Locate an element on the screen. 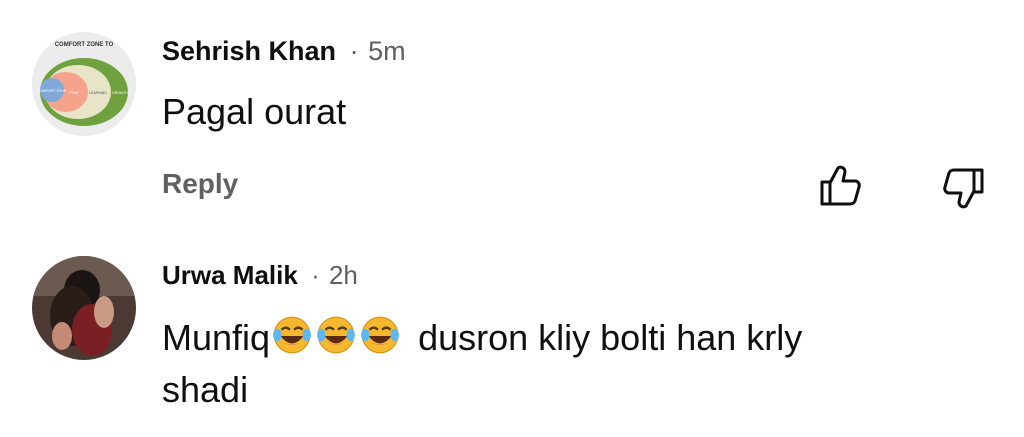  emoji-group is located at coordinates (336, 337).